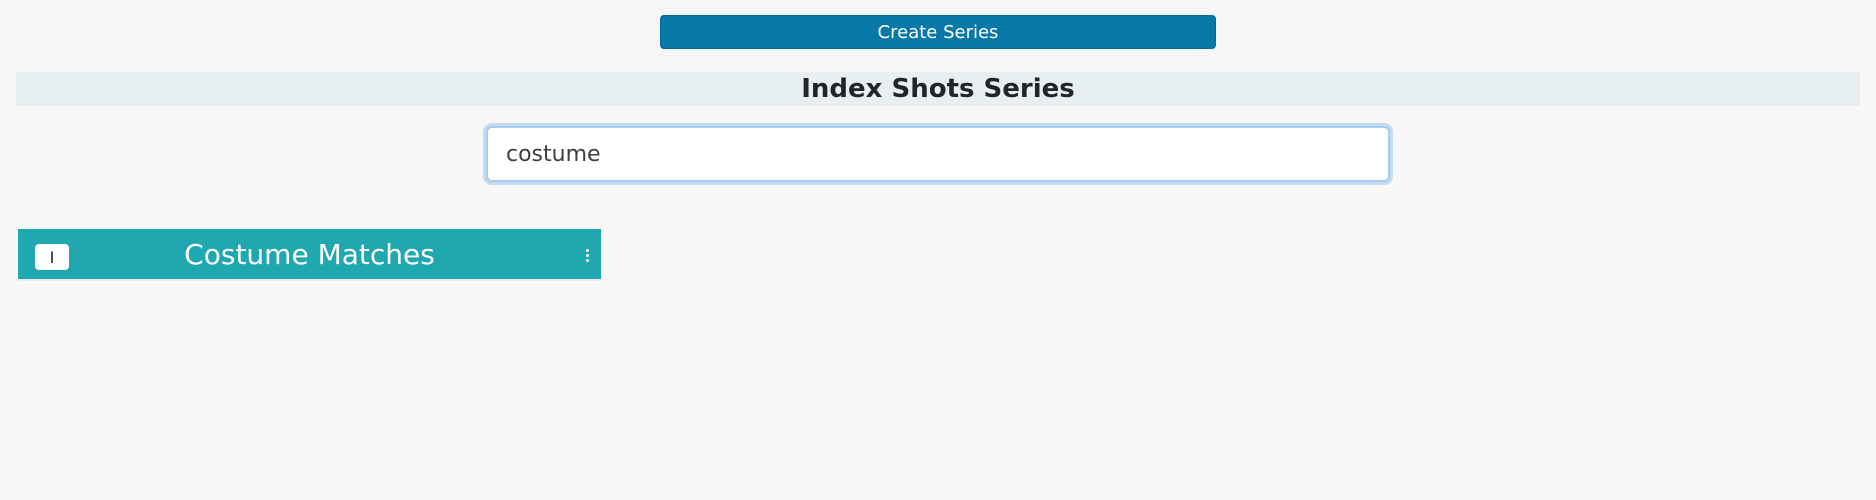 This screenshot has height=500, width=1876. I want to click on search-field, so click(938, 154).